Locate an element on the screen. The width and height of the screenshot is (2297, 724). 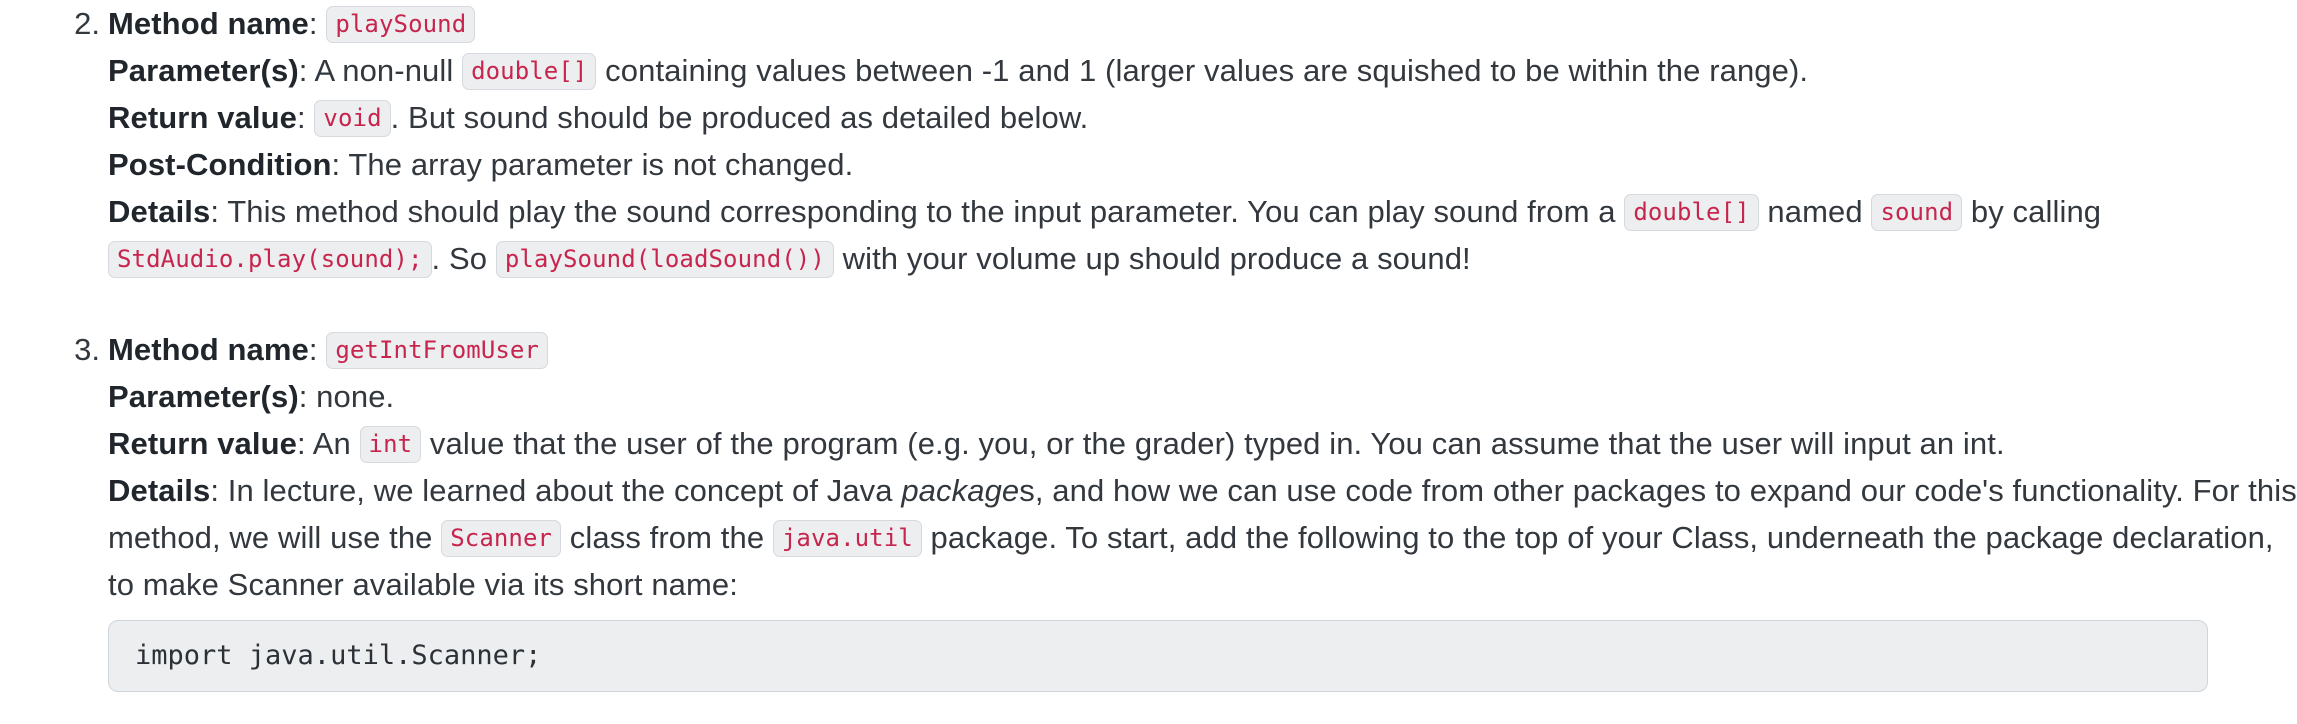
method-name-line: Method name: playSound is located at coordinates (1202, 23).